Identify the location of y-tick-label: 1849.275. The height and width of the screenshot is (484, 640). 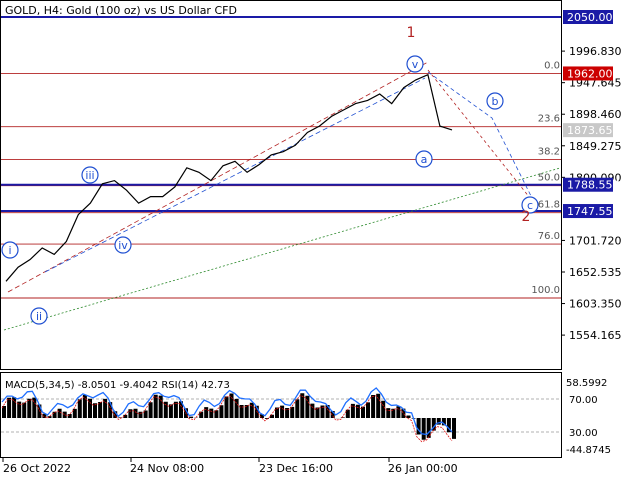
(595, 146).